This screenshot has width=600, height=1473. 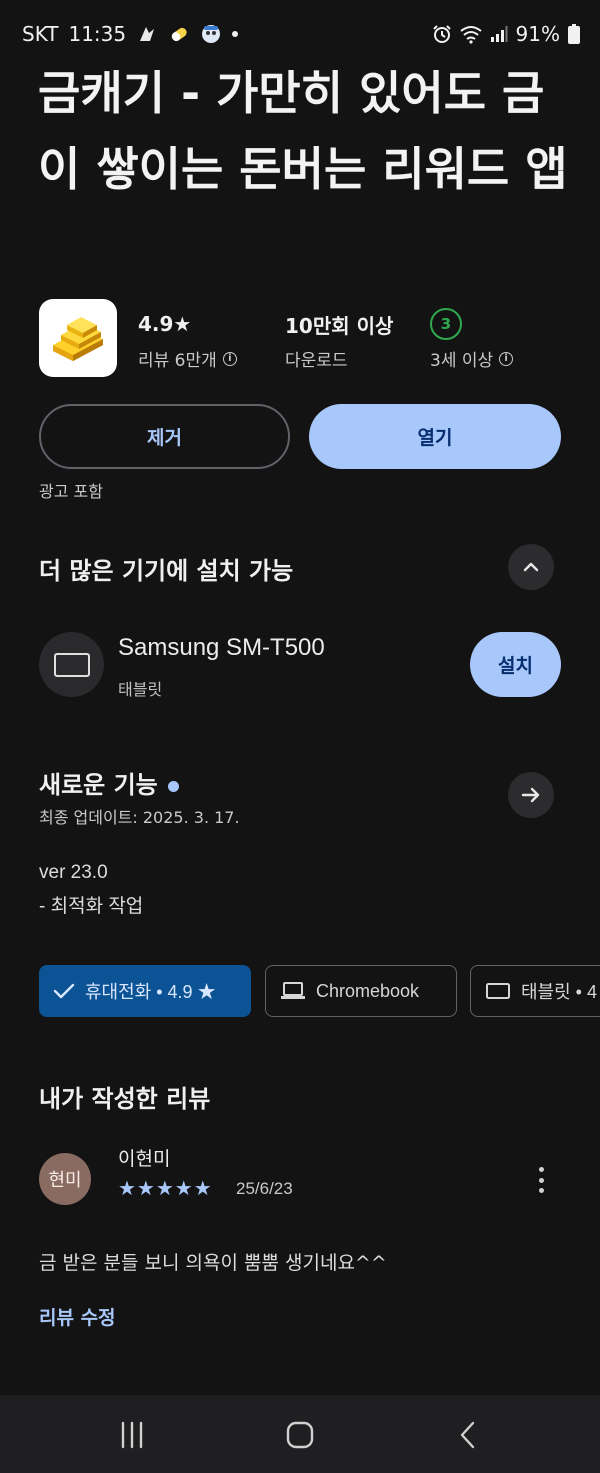 What do you see at coordinates (537, 34) in the screenshot?
I see `battery-percent: 91%` at bounding box center [537, 34].